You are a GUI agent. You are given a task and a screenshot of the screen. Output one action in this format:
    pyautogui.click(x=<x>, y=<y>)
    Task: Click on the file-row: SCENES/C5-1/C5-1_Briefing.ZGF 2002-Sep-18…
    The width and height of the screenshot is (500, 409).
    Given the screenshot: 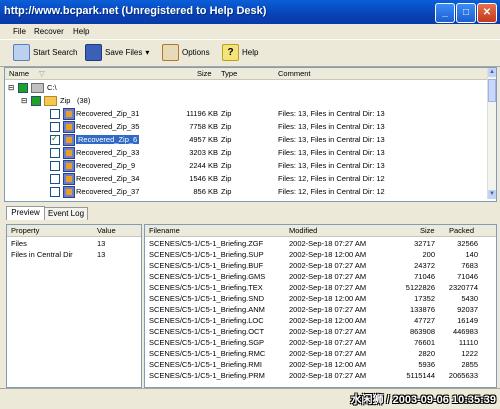 What is the action you would take?
    pyautogui.click(x=320, y=243)
    